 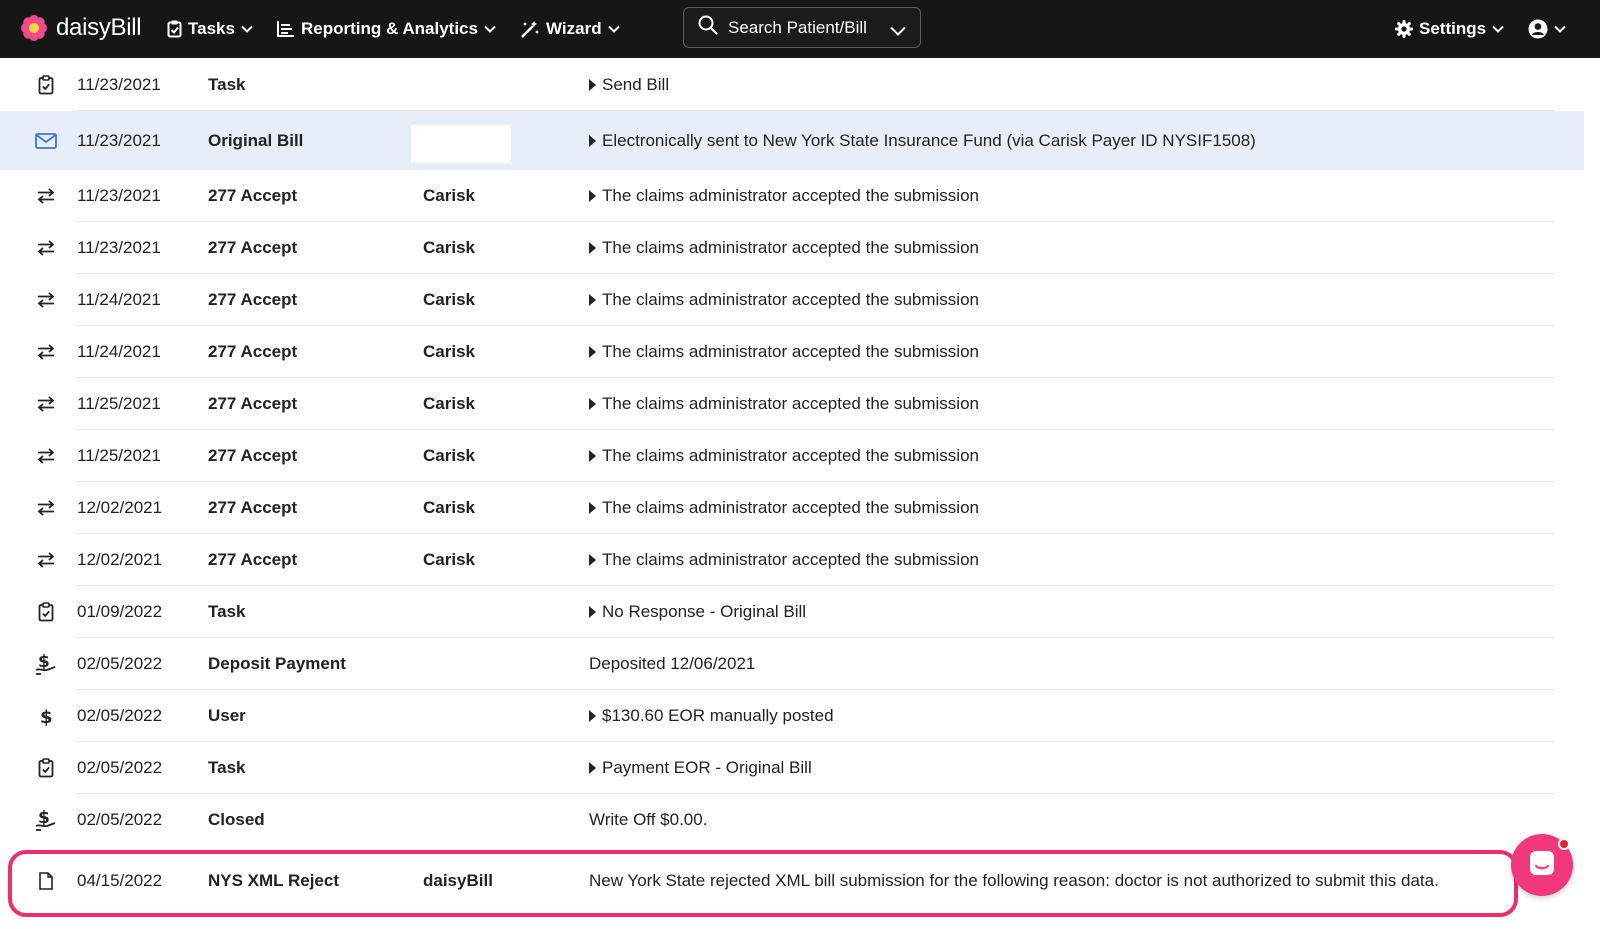 I want to click on hand-dollar-icon: $, so click(x=46, y=820).